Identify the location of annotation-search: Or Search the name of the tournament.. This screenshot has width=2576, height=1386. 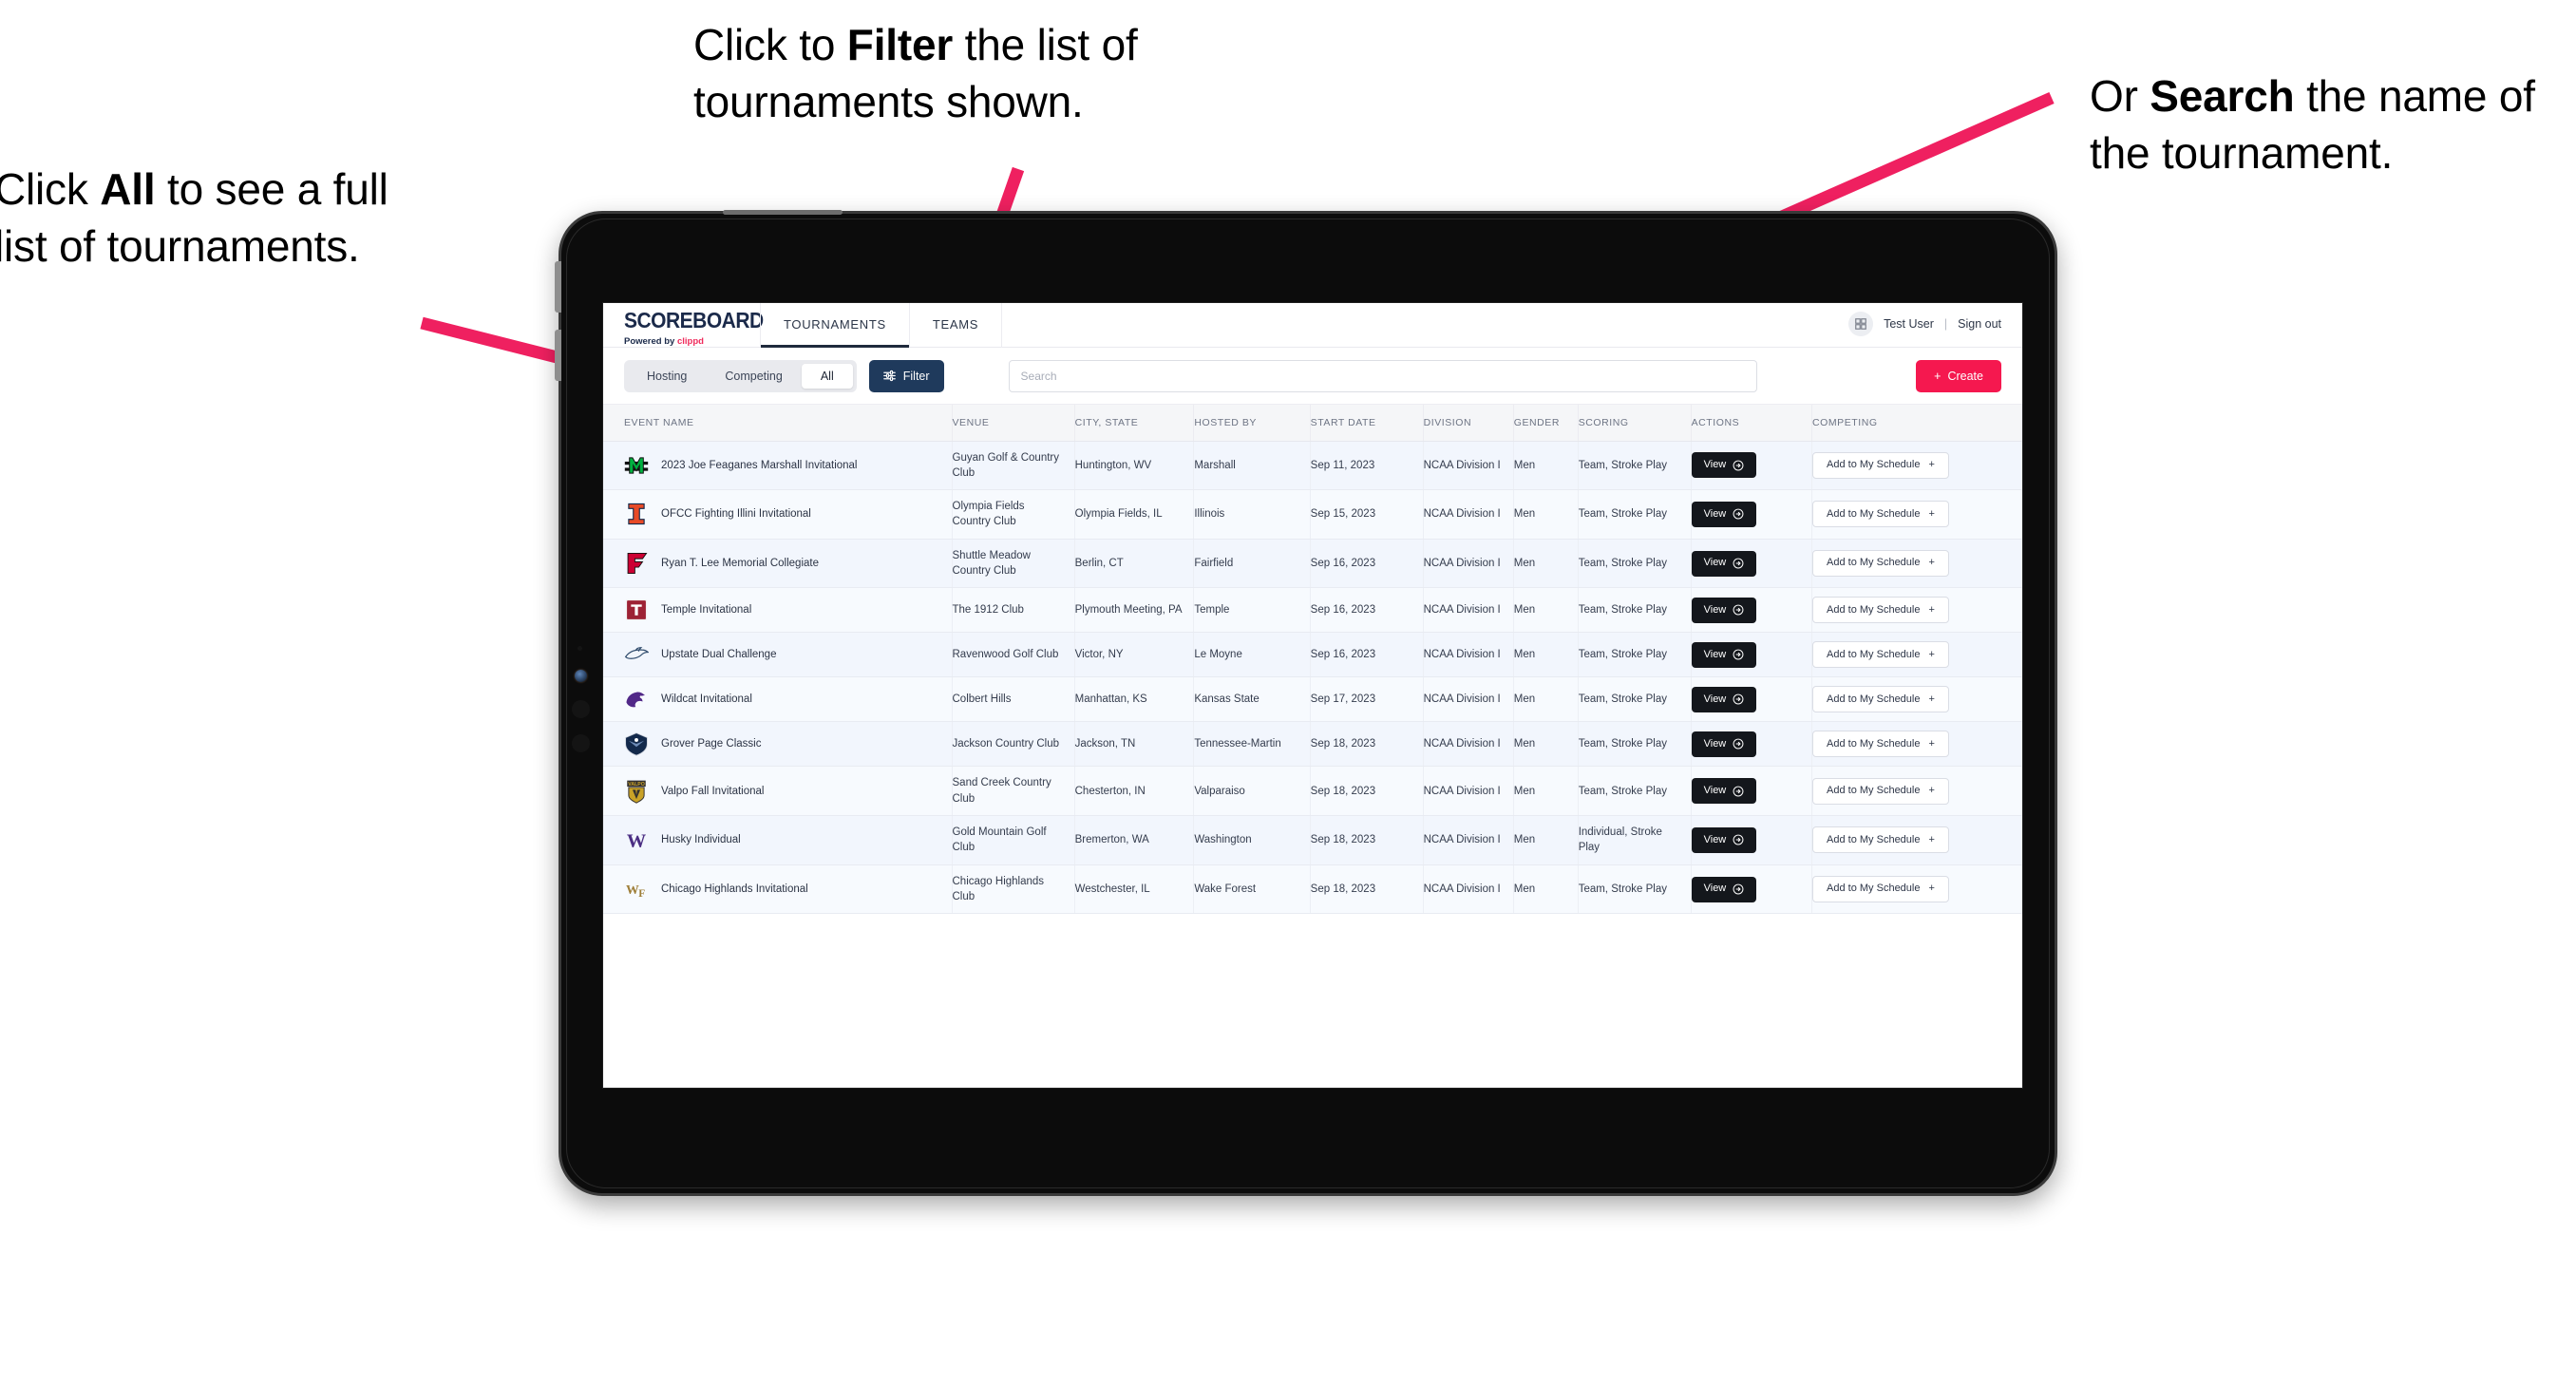
(2313, 125).